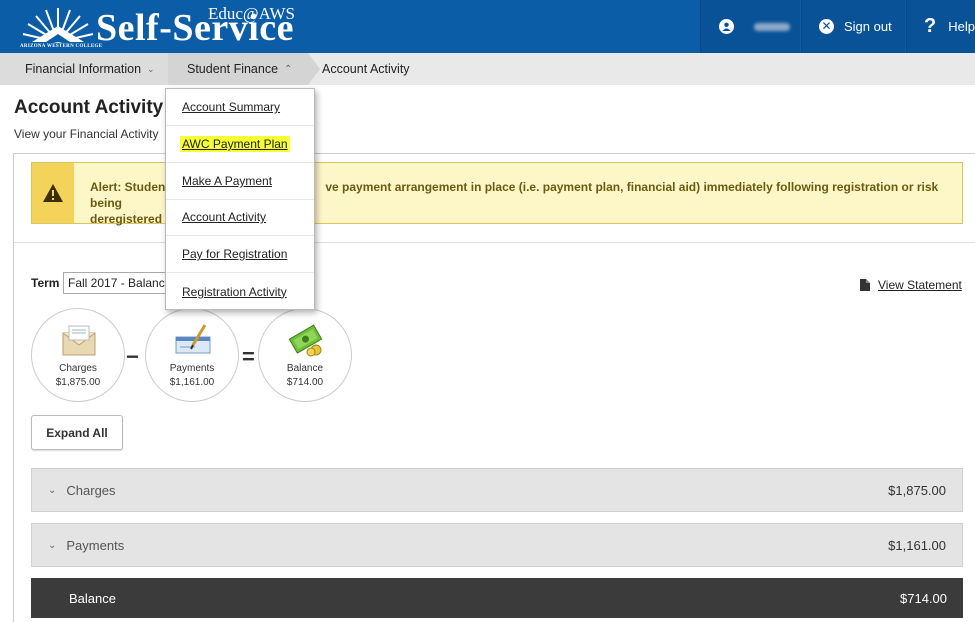  Describe the element at coordinates (911, 285) in the screenshot. I see `view-statement-link: View Statement` at that location.